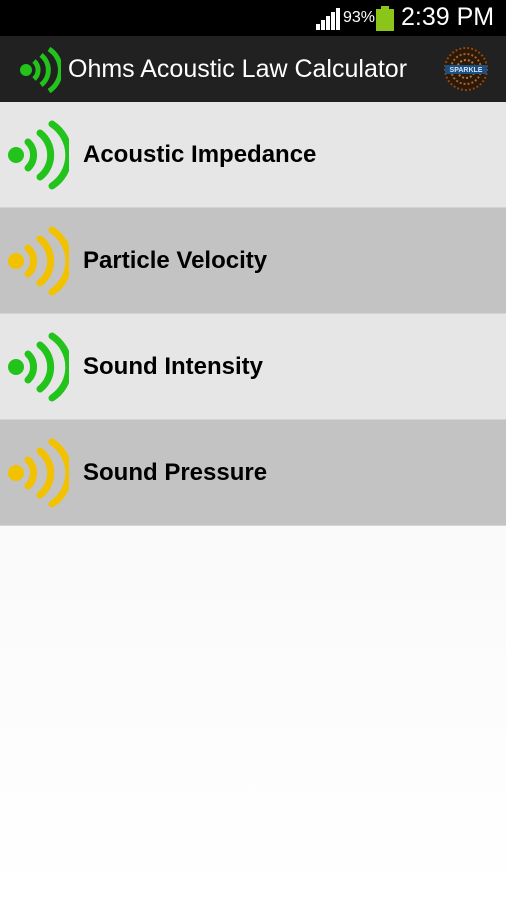  What do you see at coordinates (253, 18) in the screenshot?
I see `status-bar: 93% 2:39 PM` at bounding box center [253, 18].